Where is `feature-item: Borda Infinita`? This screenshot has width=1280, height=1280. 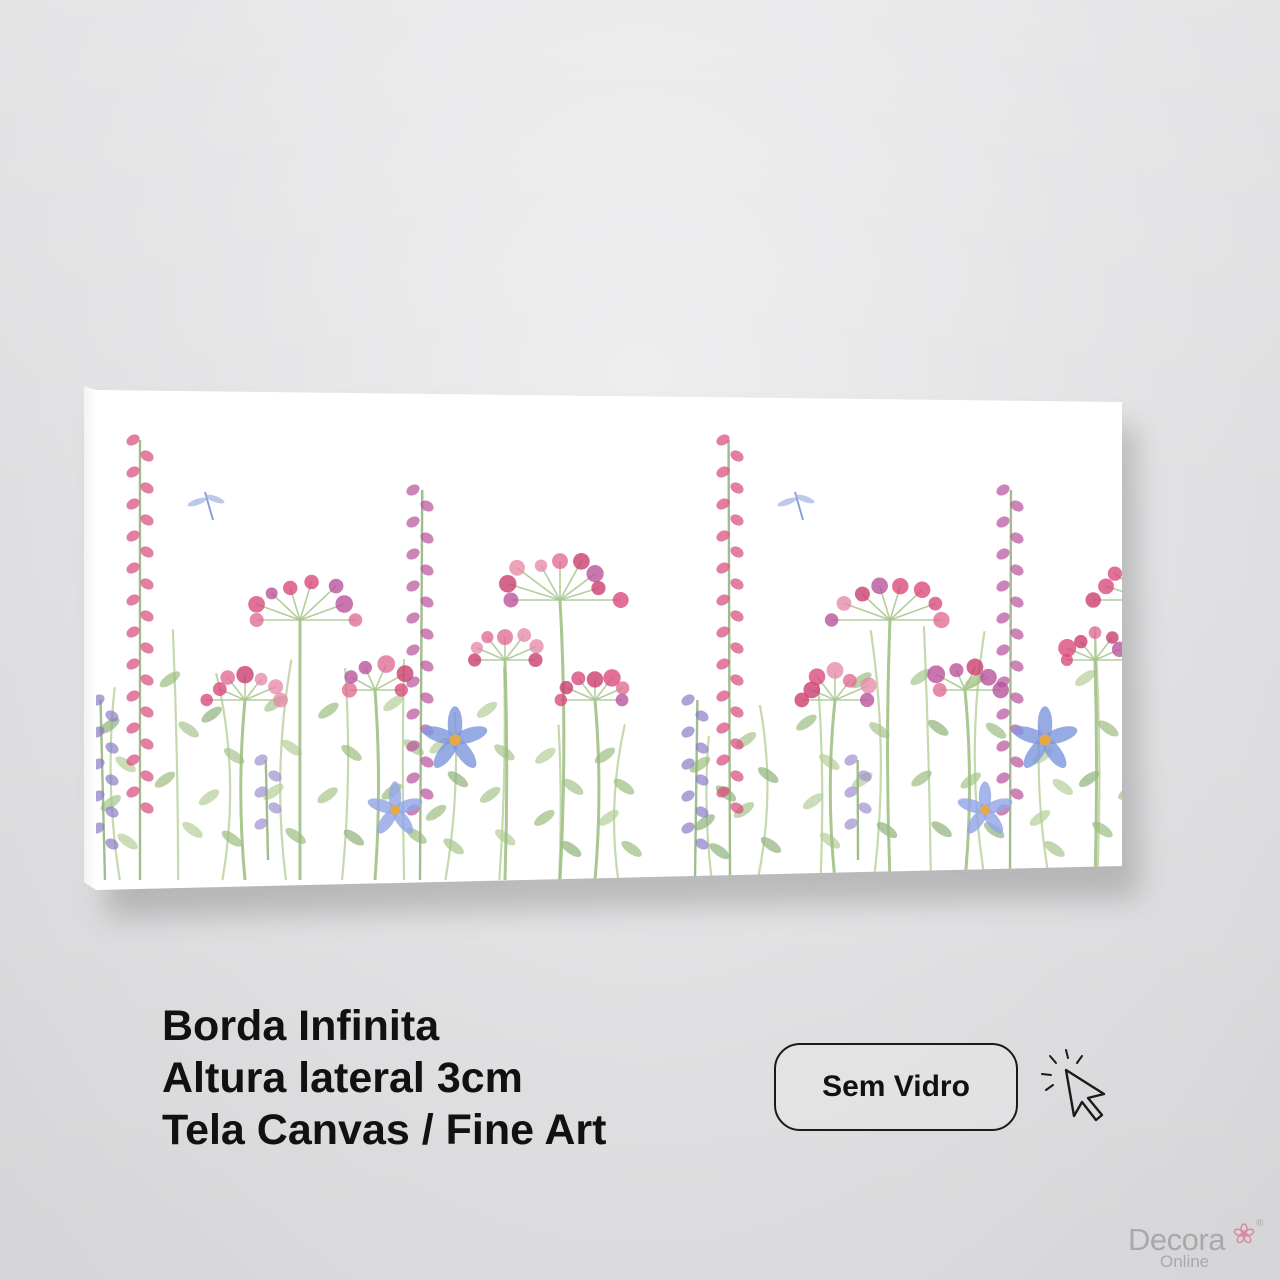 feature-item: Borda Infinita is located at coordinates (301, 1026).